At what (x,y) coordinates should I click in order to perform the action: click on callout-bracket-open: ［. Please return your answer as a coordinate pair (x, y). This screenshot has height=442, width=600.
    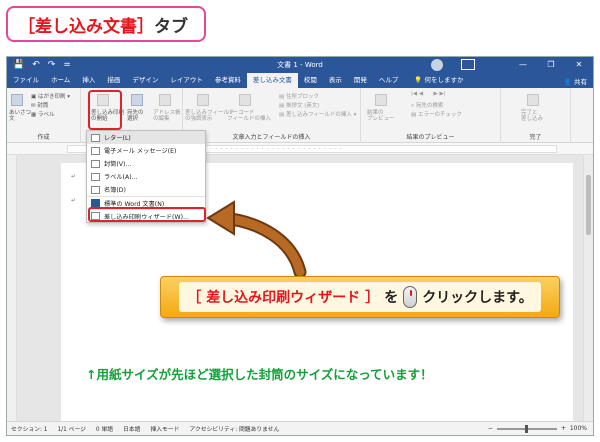
    Looking at the image, I should click on (194, 298).